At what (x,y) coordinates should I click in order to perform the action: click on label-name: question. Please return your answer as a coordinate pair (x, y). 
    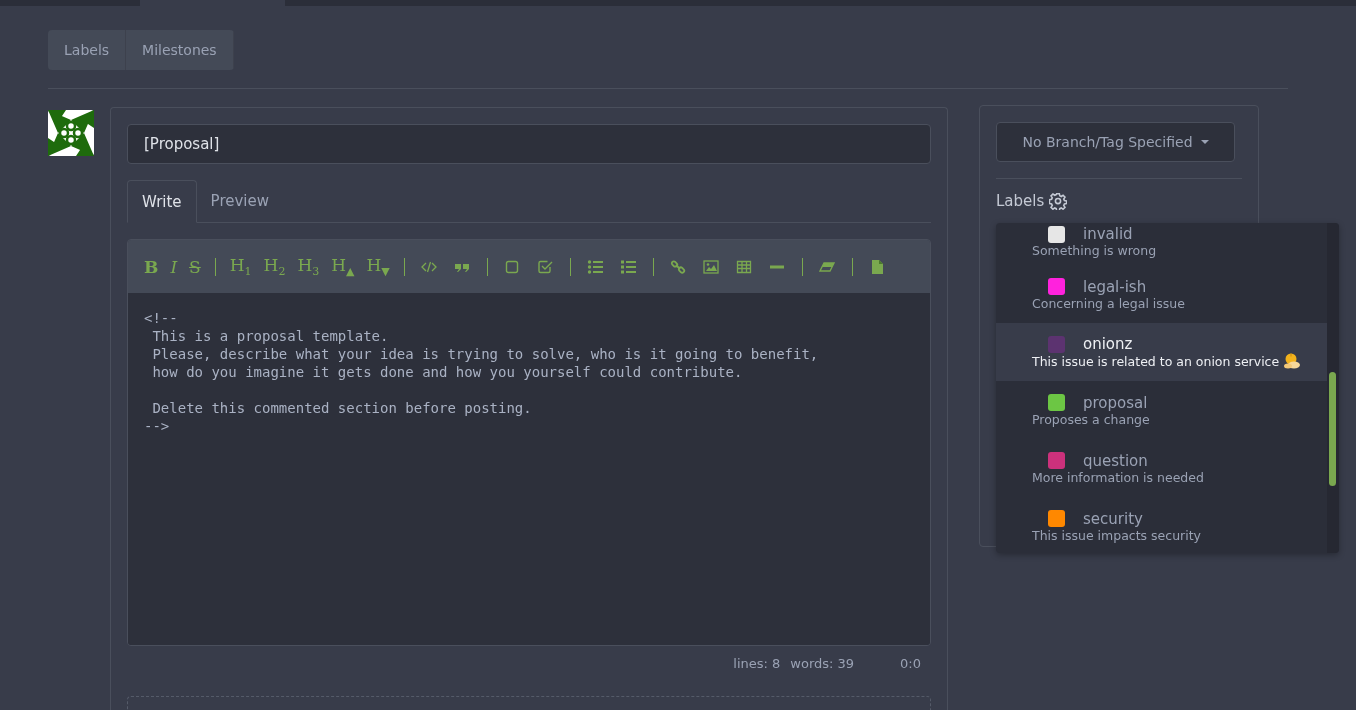
    Looking at the image, I should click on (1115, 460).